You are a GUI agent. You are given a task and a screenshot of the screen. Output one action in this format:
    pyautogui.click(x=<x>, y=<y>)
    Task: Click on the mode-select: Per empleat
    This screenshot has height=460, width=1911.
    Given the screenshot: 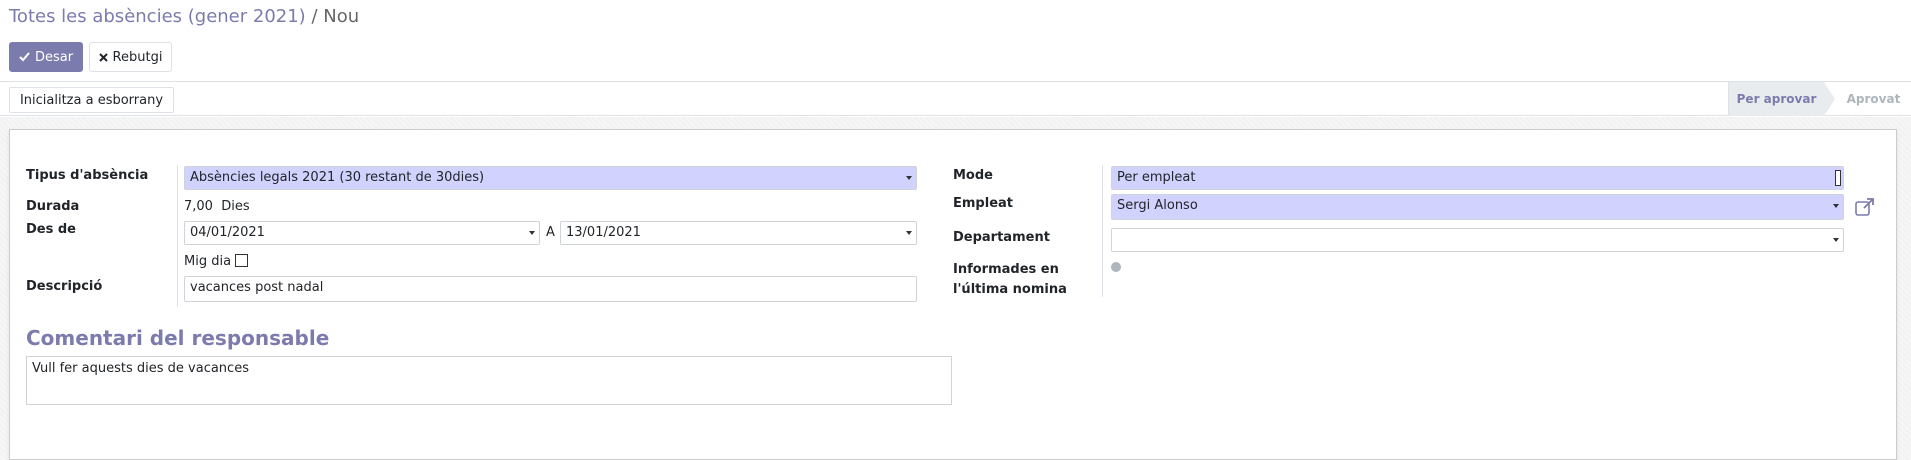 What is the action you would take?
    pyautogui.click(x=1477, y=178)
    